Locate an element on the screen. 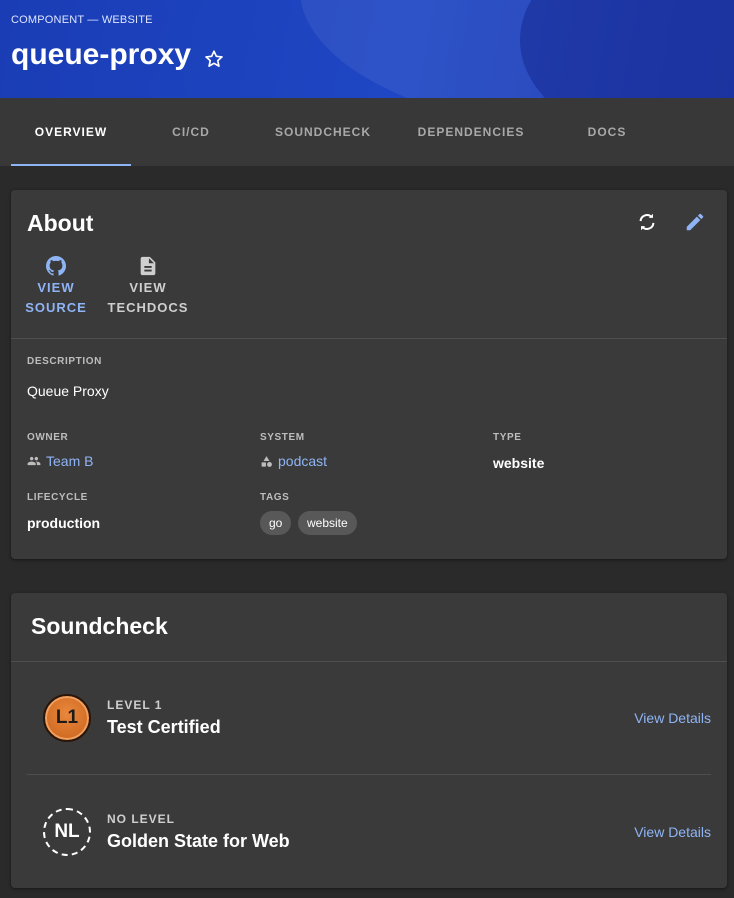 The height and width of the screenshot is (898, 734). lifecycle-value: production is located at coordinates (64, 523).